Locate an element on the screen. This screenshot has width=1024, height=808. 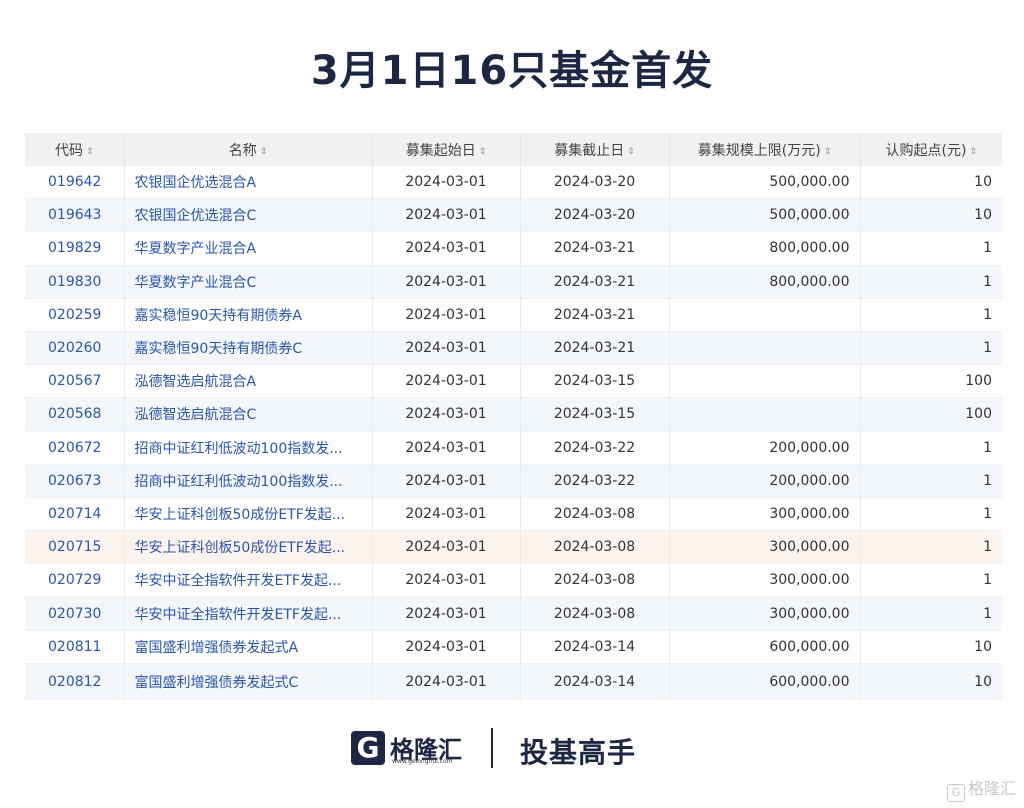
watermark-text: 格隆汇 is located at coordinates (991, 788).